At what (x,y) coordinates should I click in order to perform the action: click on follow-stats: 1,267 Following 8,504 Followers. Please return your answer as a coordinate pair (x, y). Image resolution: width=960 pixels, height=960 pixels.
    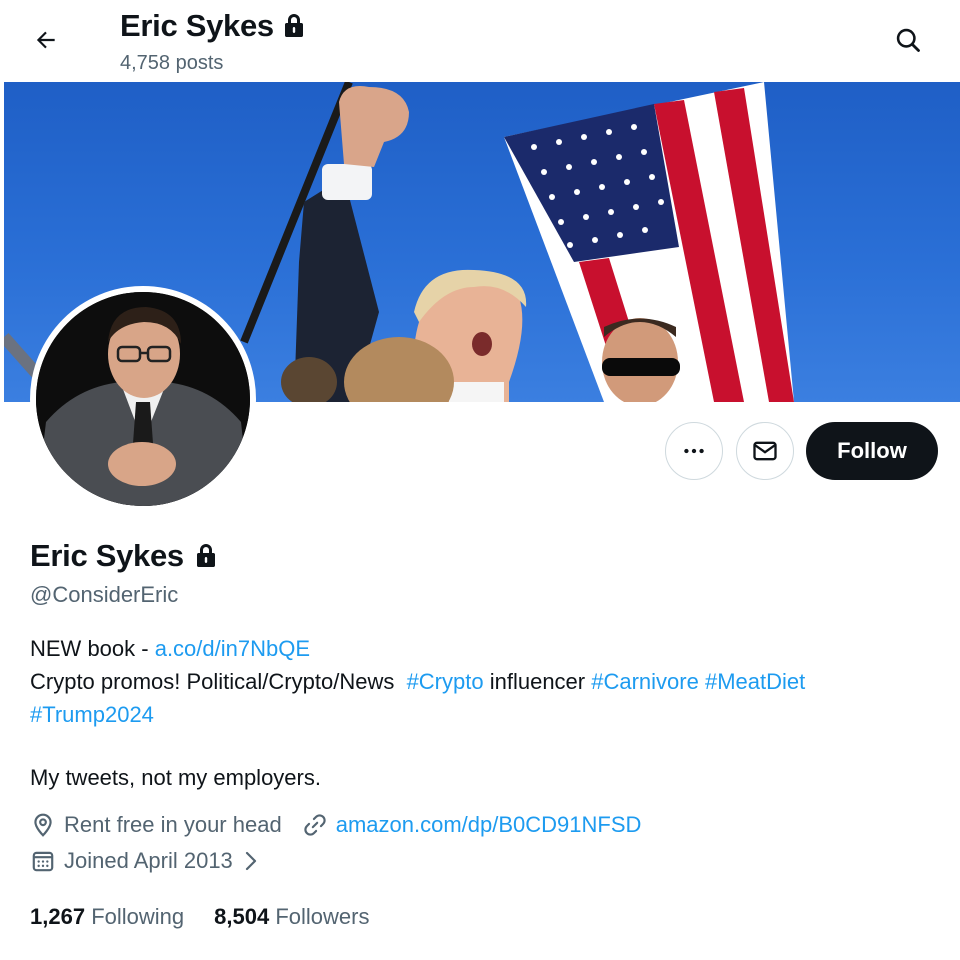
    Looking at the image, I should click on (199, 917).